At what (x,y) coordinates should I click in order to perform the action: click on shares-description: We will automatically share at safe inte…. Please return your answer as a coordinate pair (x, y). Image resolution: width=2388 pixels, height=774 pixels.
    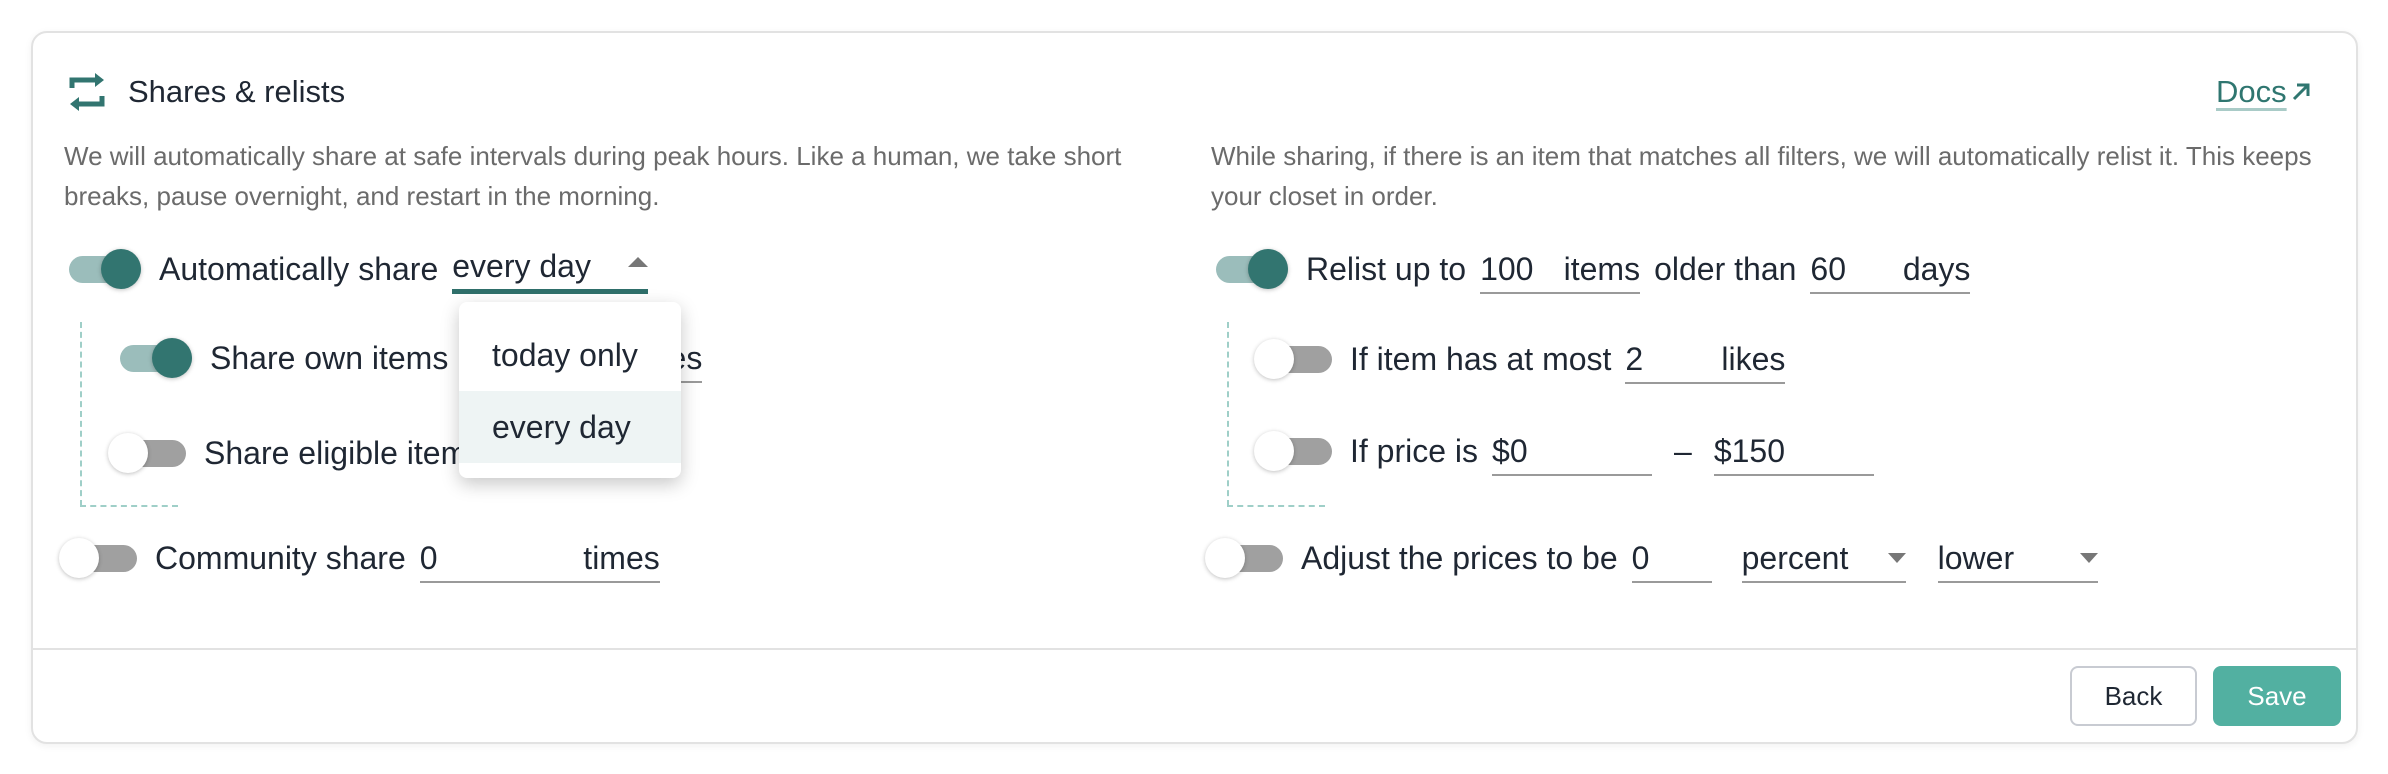
    Looking at the image, I should click on (593, 176).